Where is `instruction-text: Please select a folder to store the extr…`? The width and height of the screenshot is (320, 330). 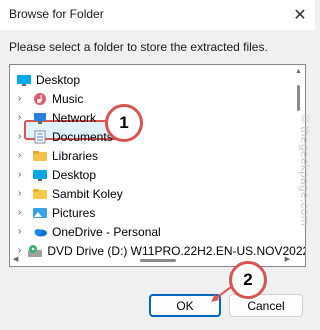
instruction-text: Please select a folder to store the extr… is located at coordinates (138, 47).